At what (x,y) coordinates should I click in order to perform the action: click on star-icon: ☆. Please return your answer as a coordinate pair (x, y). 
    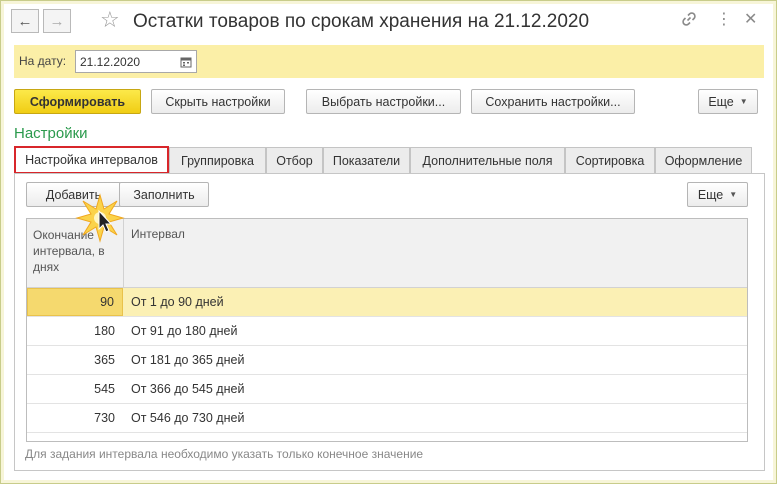
    Looking at the image, I should click on (110, 20).